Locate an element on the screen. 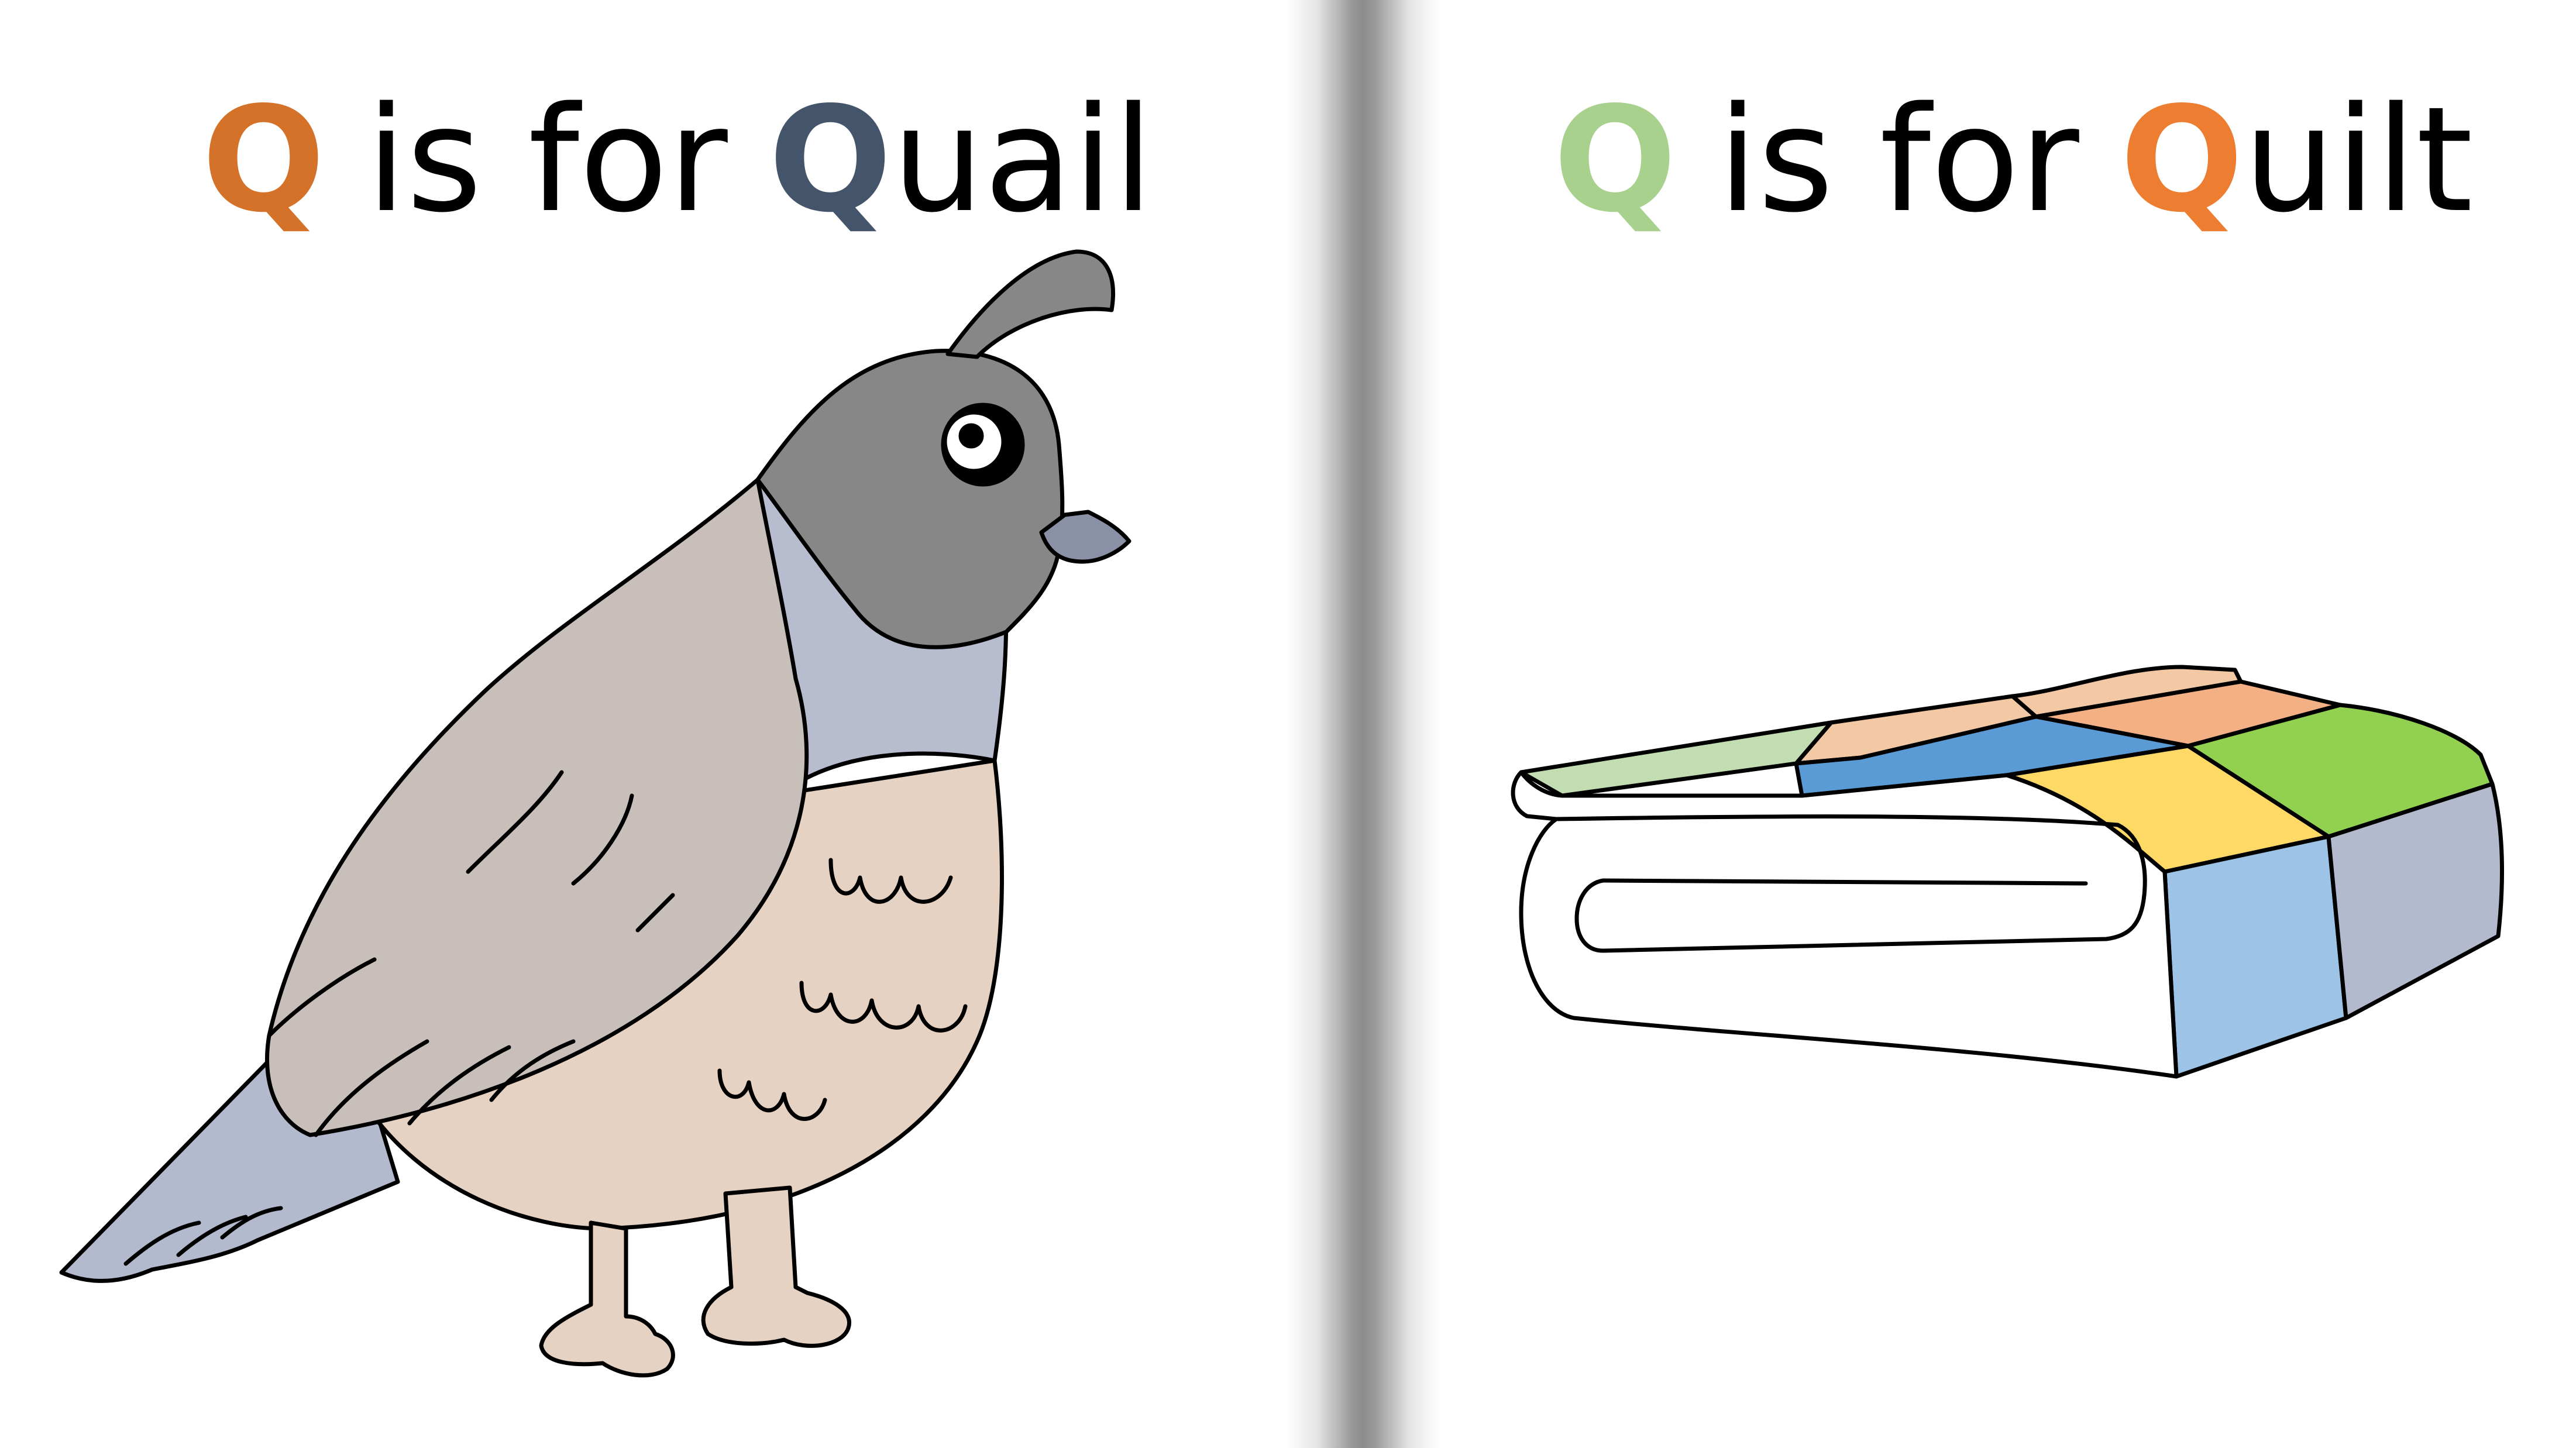 This screenshot has width=2576, height=1448. left-word-first-letter: Q is located at coordinates (830, 160).